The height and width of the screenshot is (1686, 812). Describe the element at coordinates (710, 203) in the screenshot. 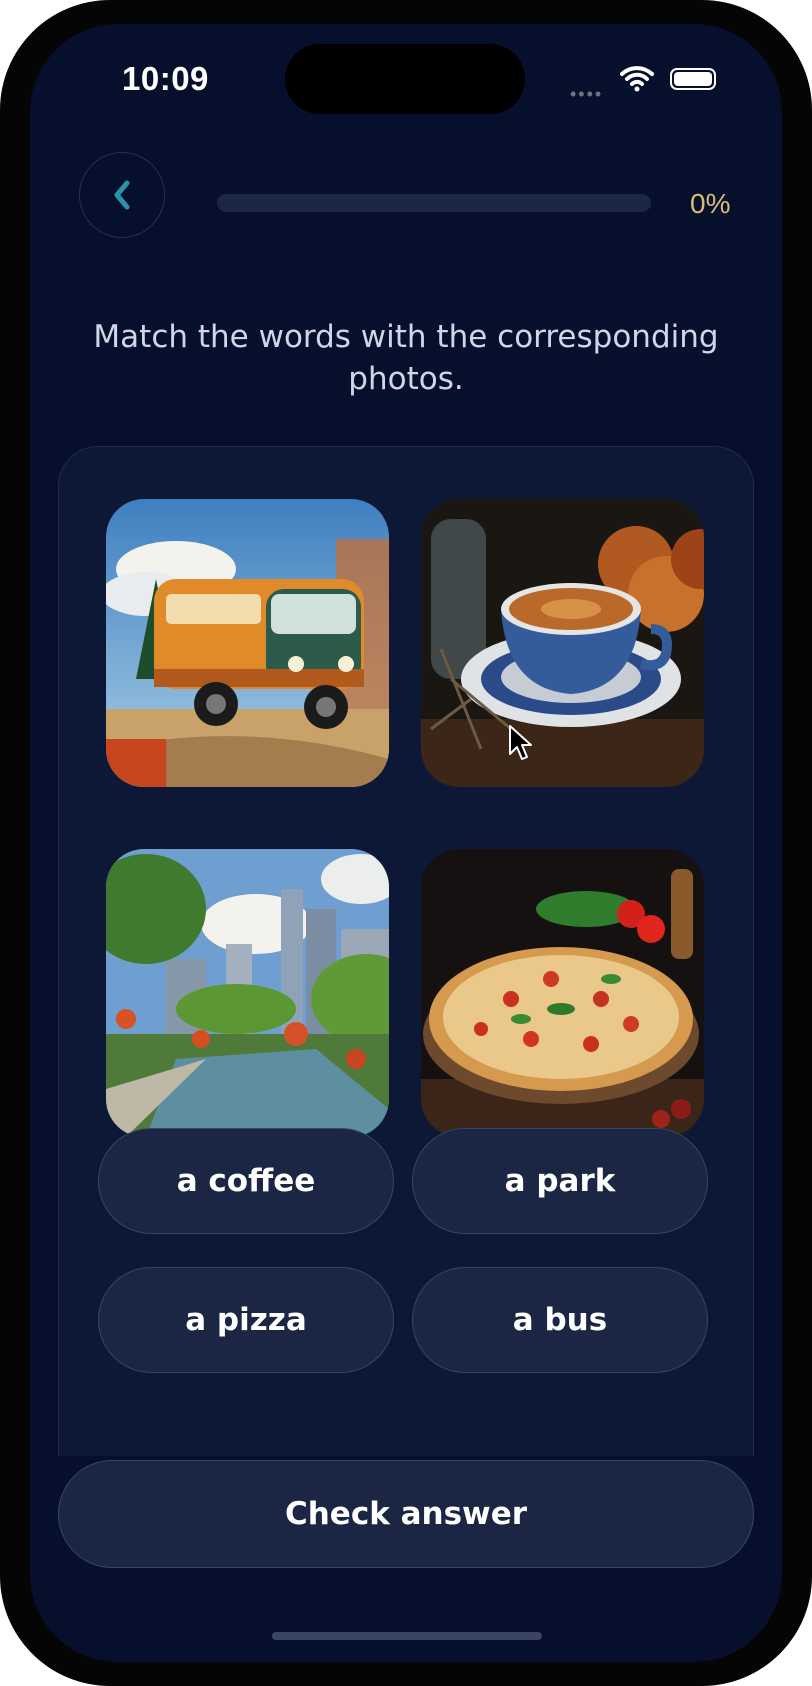

I see `progress-percent: 0%` at that location.